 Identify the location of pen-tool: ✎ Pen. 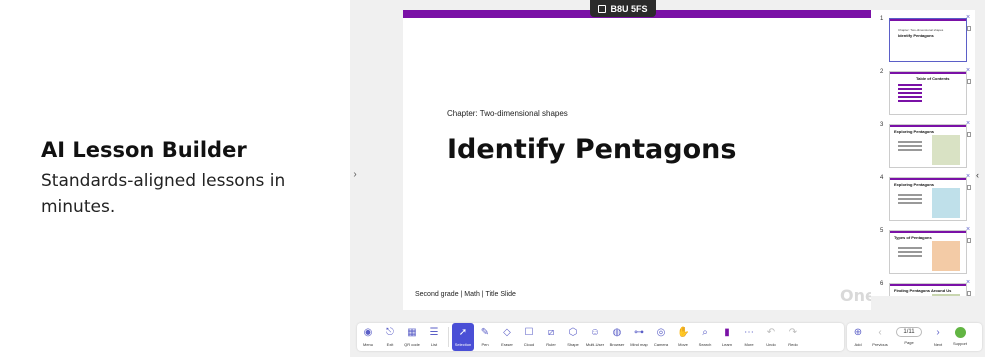
(485, 337).